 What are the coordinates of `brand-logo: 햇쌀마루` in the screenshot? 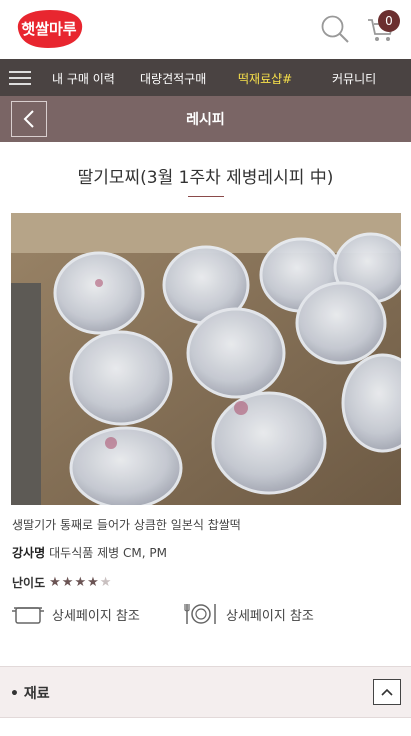 It's located at (49, 29).